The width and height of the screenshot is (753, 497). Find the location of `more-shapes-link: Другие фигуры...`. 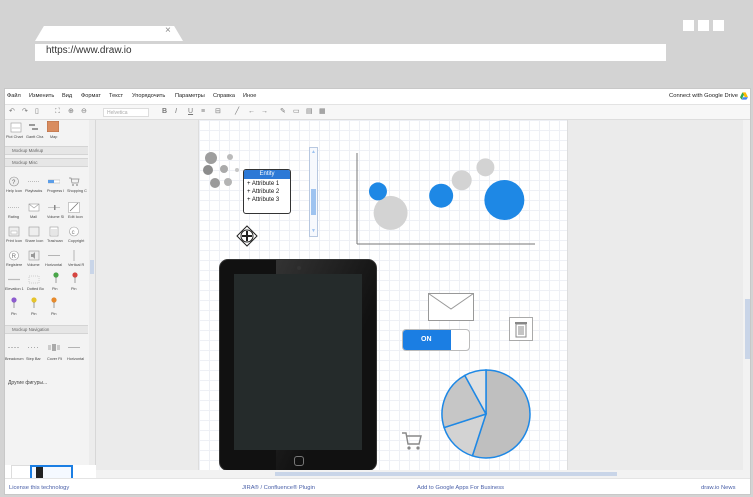

more-shapes-link: Другие фигуры... is located at coordinates (27, 383).